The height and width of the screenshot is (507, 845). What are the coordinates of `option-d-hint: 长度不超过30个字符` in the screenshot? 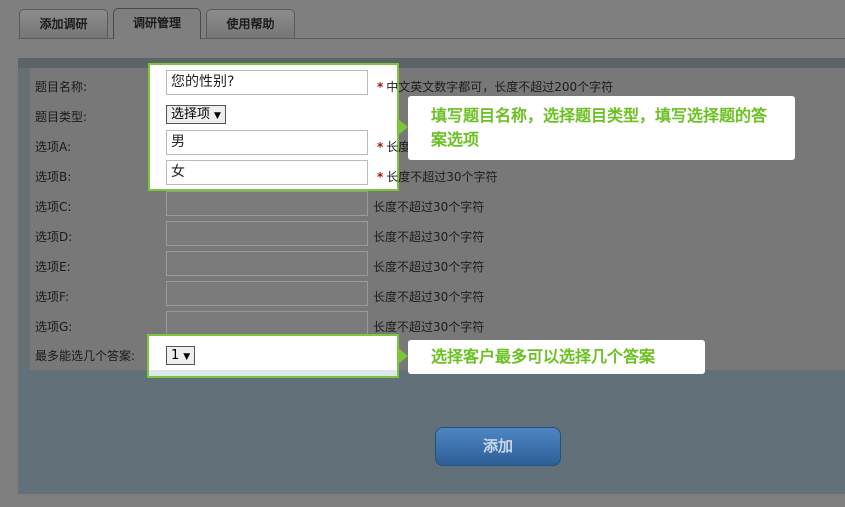 It's located at (429, 237).